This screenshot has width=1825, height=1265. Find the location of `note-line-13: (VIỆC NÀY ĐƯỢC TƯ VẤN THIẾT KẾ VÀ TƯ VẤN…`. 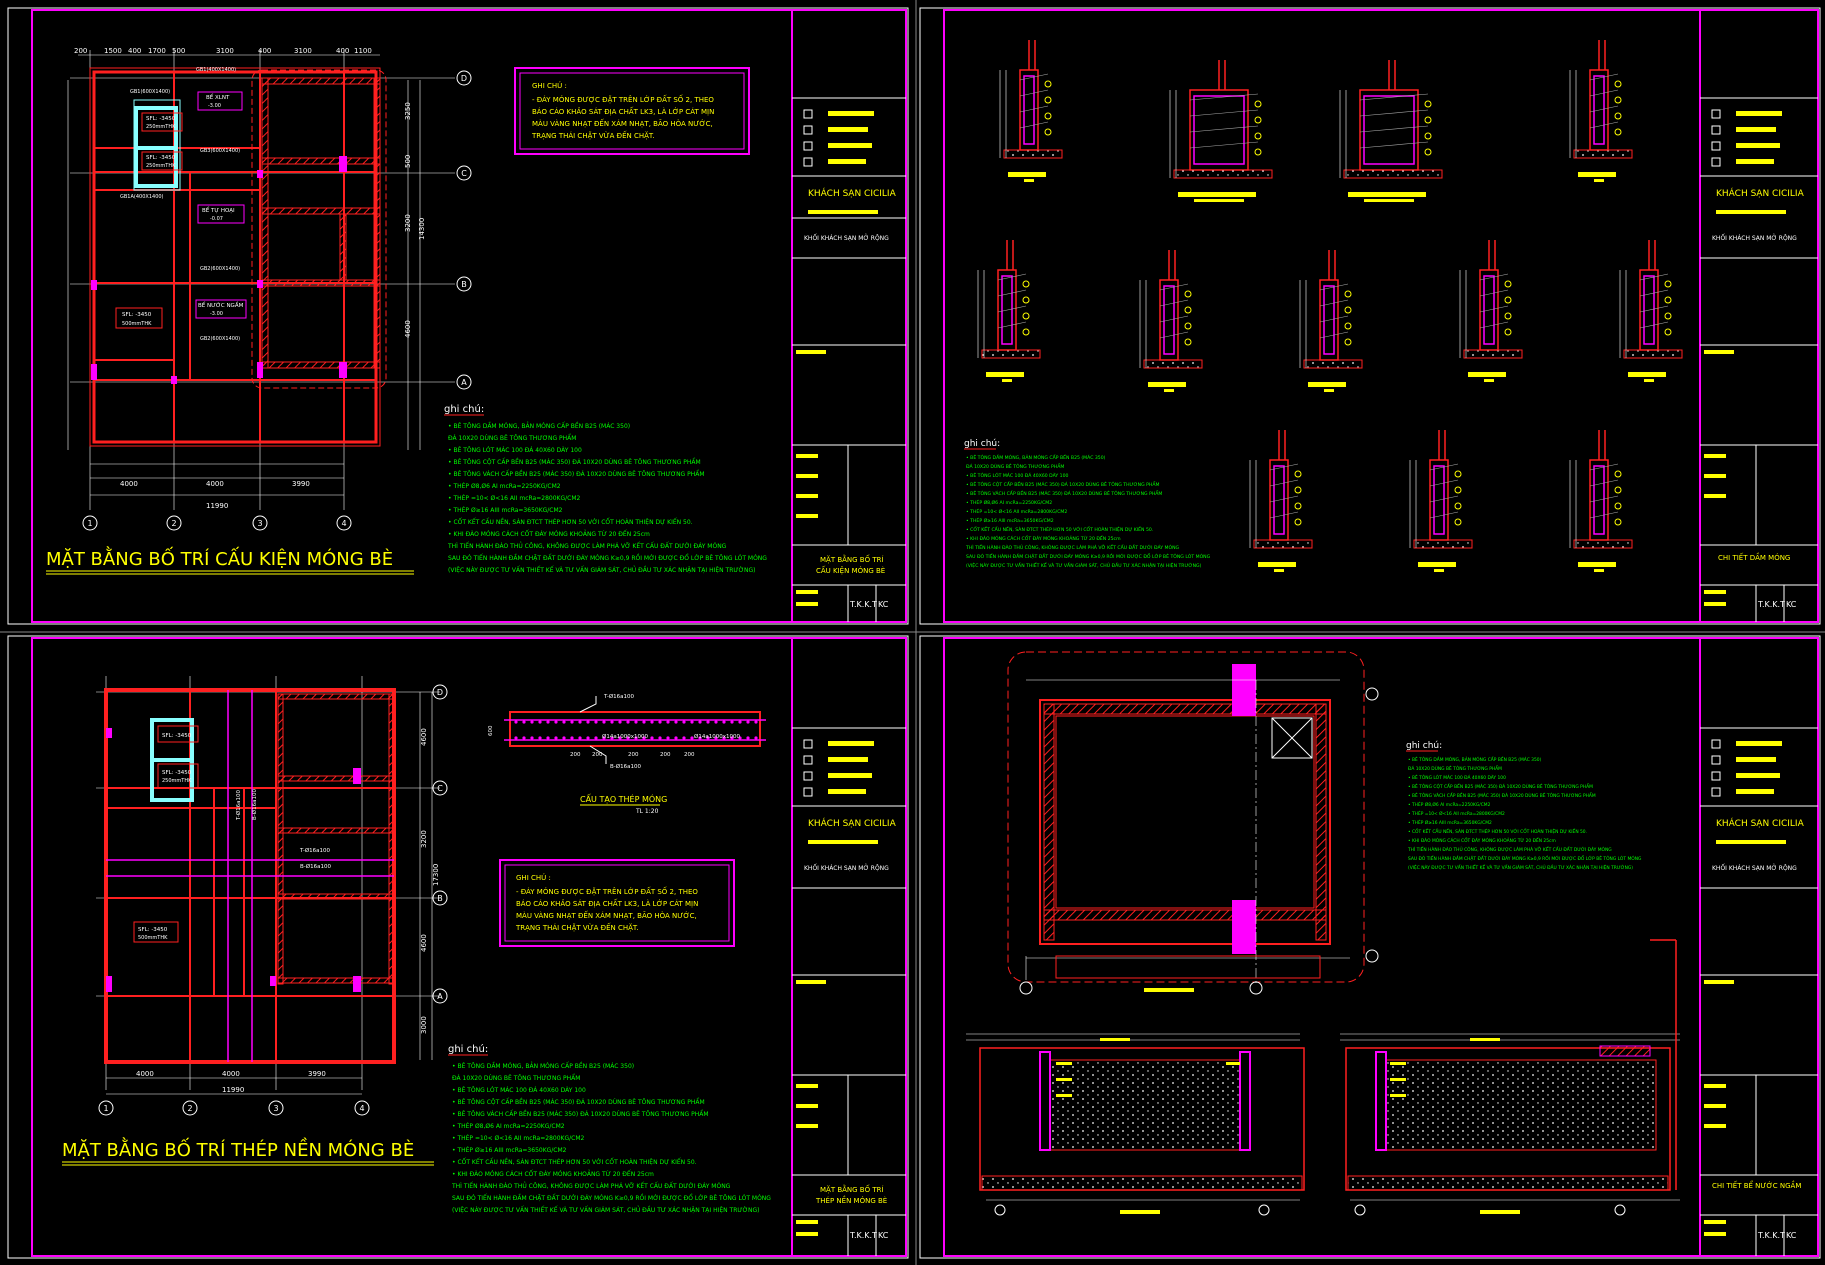

note-line-13: (VIỆC NÀY ĐƯỢC TƯ VẤN THIẾT KẾ VÀ TƯ VẤN… is located at coordinates (1084, 565).